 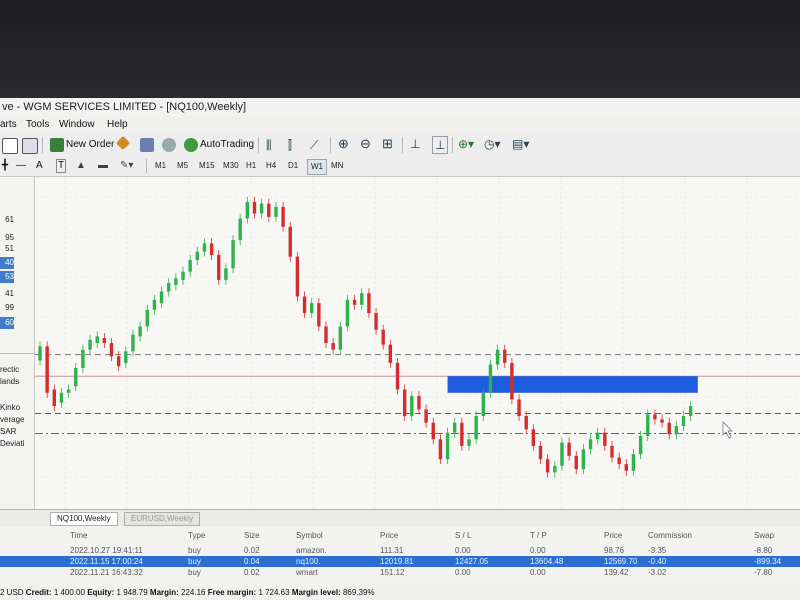 What do you see at coordinates (5, 166) in the screenshot?
I see `crosshair-icon: ╋` at bounding box center [5, 166].